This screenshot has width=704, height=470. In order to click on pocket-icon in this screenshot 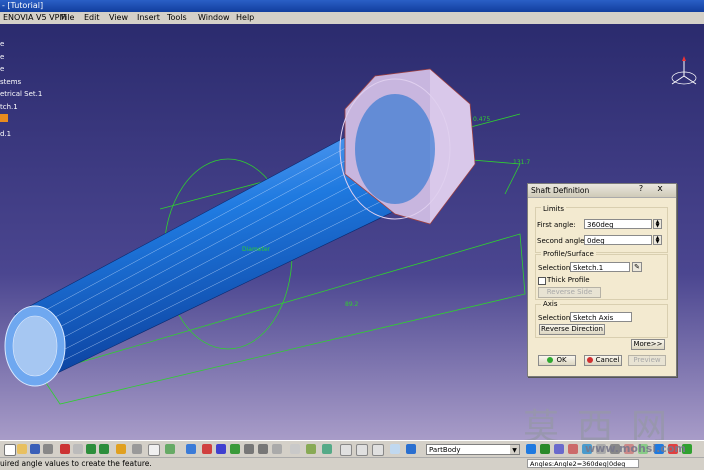, I will do `click(545, 449)`.